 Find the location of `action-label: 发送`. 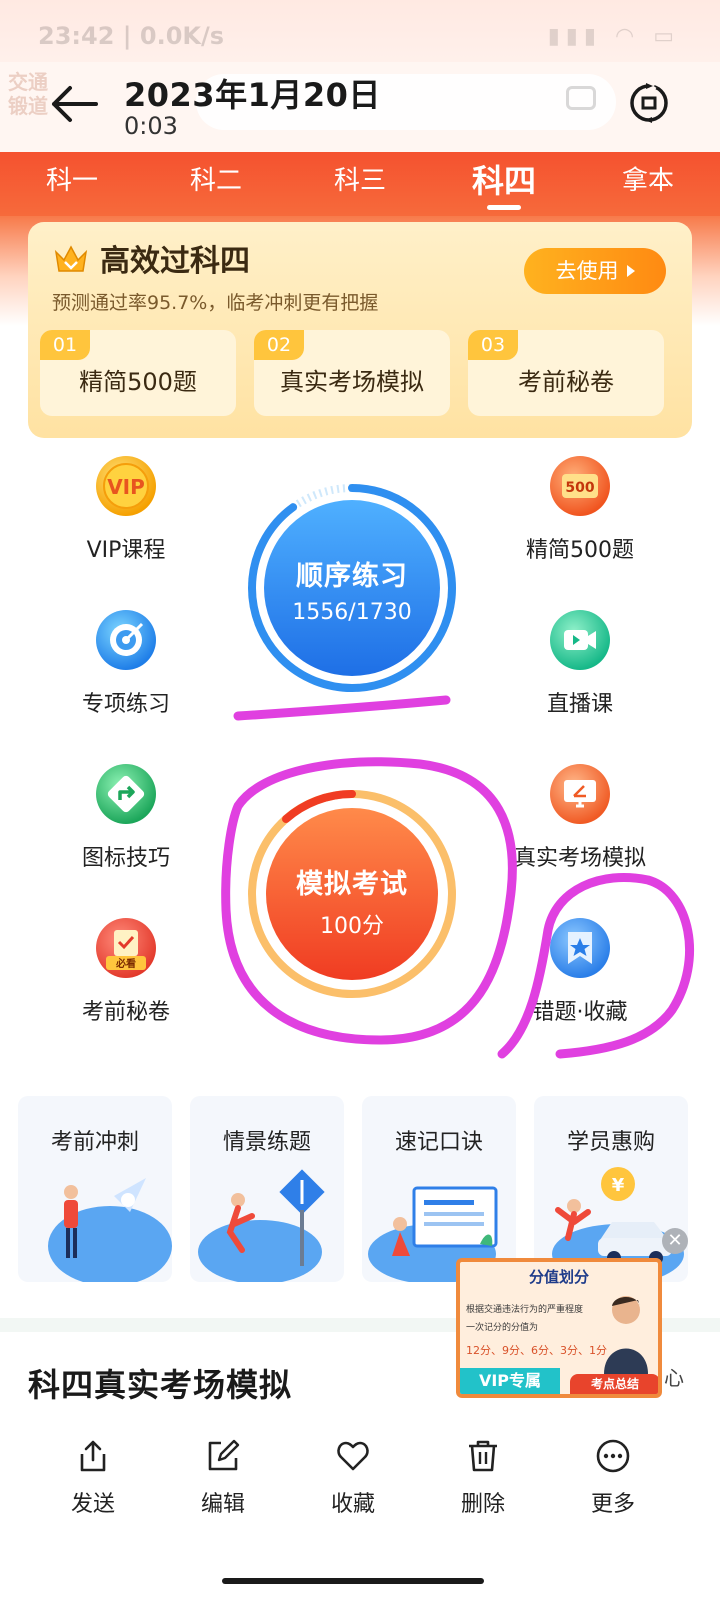

action-label: 发送 is located at coordinates (92, 1504).